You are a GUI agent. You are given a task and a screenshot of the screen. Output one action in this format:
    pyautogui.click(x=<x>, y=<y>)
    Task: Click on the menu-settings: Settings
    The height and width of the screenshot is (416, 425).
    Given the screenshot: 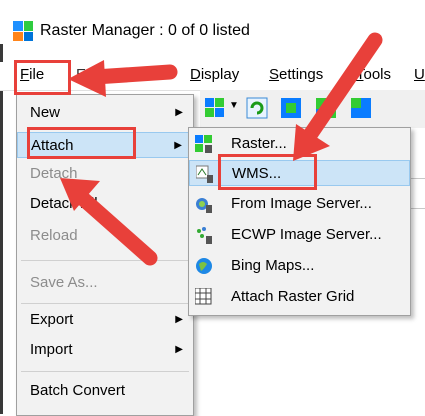 What is the action you would take?
    pyautogui.click(x=296, y=74)
    